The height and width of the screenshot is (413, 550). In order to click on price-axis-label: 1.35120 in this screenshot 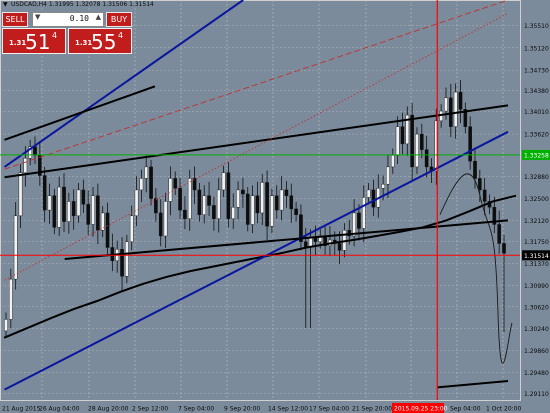, I will do `click(536, 48)`.